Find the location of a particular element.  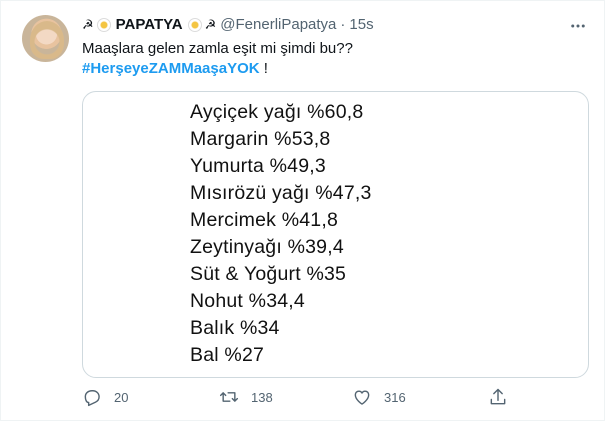

price-increase-item: Süt & Yoğurt %35 is located at coordinates (268, 274).